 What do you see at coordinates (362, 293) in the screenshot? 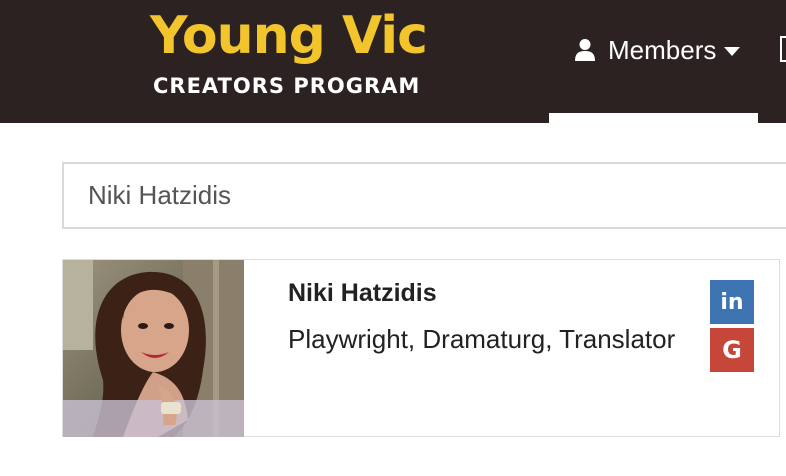
I see `member-name: Niki Hatzidis` at bounding box center [362, 293].